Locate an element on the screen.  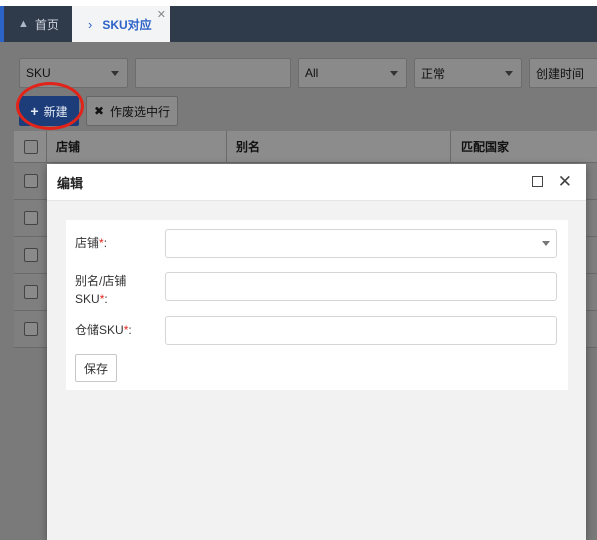
warehouse-sku-input is located at coordinates (361, 330).